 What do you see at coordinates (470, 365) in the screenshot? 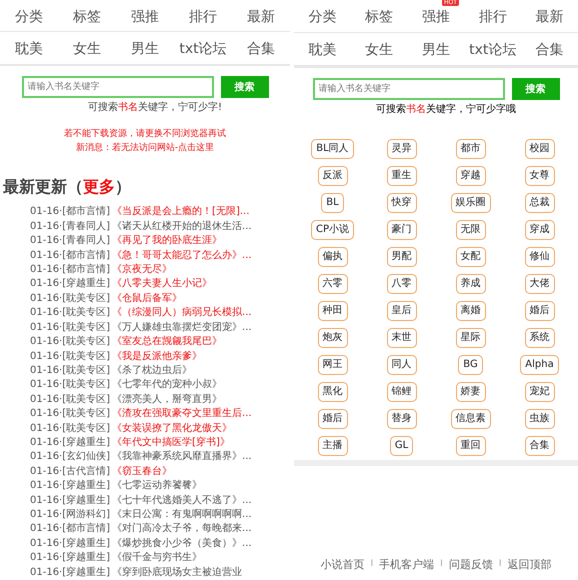
I see `tag-button: BG` at bounding box center [470, 365].